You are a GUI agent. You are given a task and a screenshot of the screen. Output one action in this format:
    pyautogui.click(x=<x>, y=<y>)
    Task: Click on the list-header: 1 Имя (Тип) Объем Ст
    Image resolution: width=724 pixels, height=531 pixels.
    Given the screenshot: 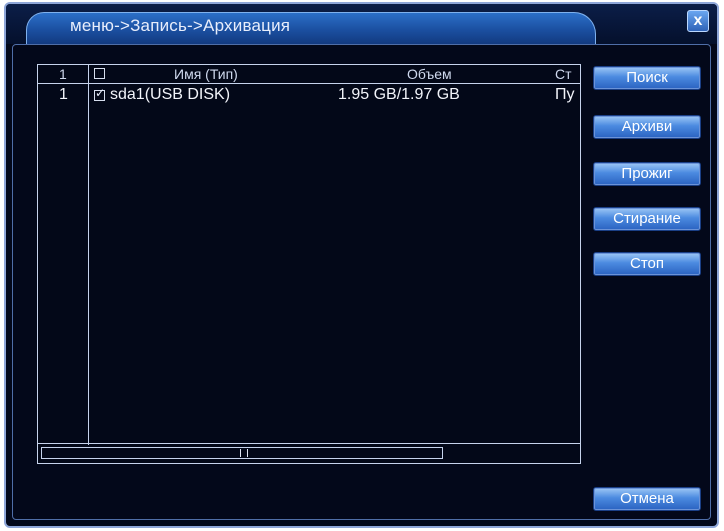 What is the action you would take?
    pyautogui.click(x=309, y=74)
    